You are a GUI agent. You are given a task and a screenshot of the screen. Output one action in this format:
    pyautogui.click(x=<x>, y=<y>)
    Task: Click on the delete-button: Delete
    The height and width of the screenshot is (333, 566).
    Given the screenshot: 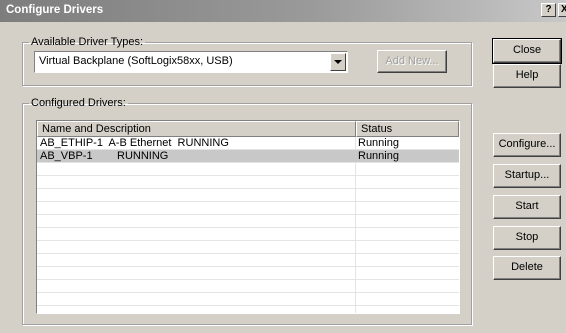 What is the action you would take?
    pyautogui.click(x=527, y=268)
    